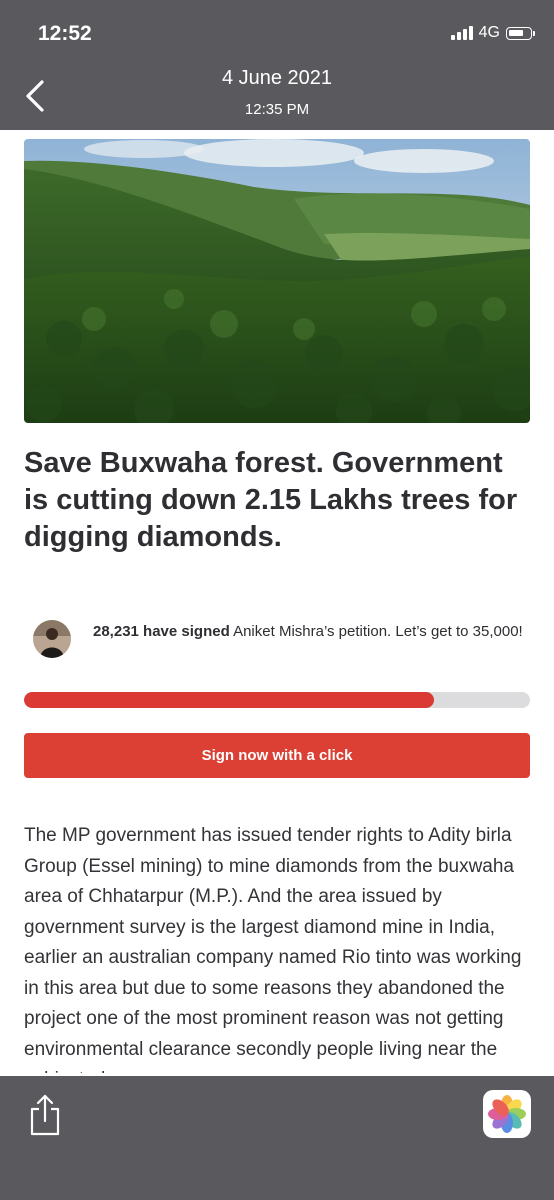 This screenshot has height=1200, width=554. I want to click on network-type: 4G, so click(489, 32).